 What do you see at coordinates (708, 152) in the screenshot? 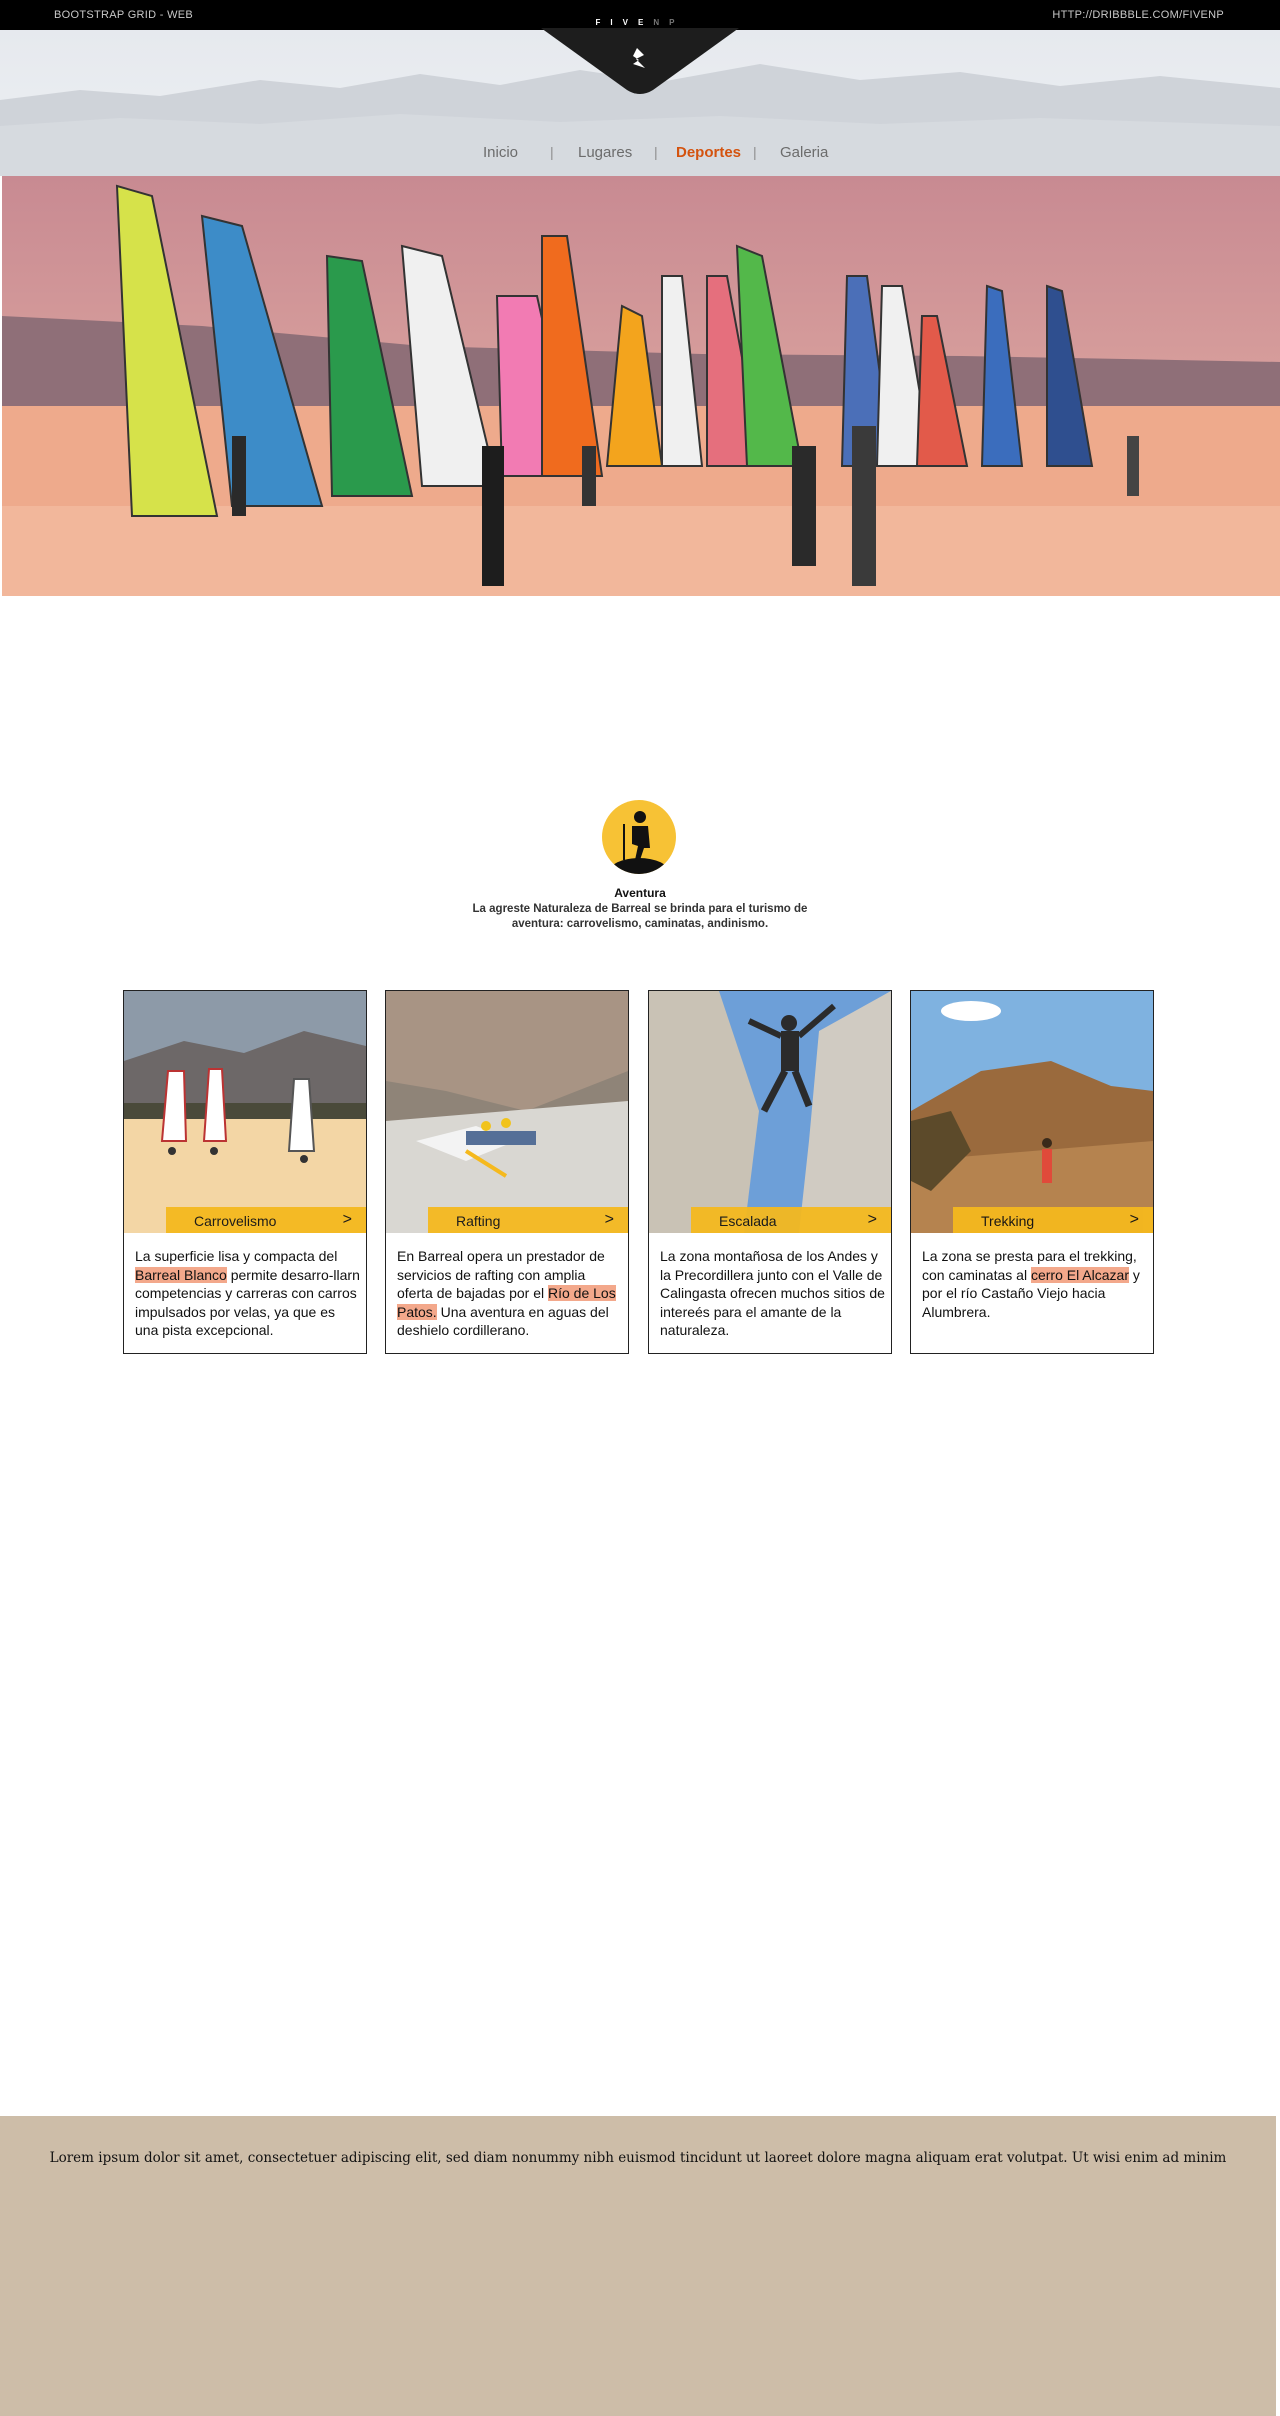
I see `nav-item-deportes: Deportes` at bounding box center [708, 152].